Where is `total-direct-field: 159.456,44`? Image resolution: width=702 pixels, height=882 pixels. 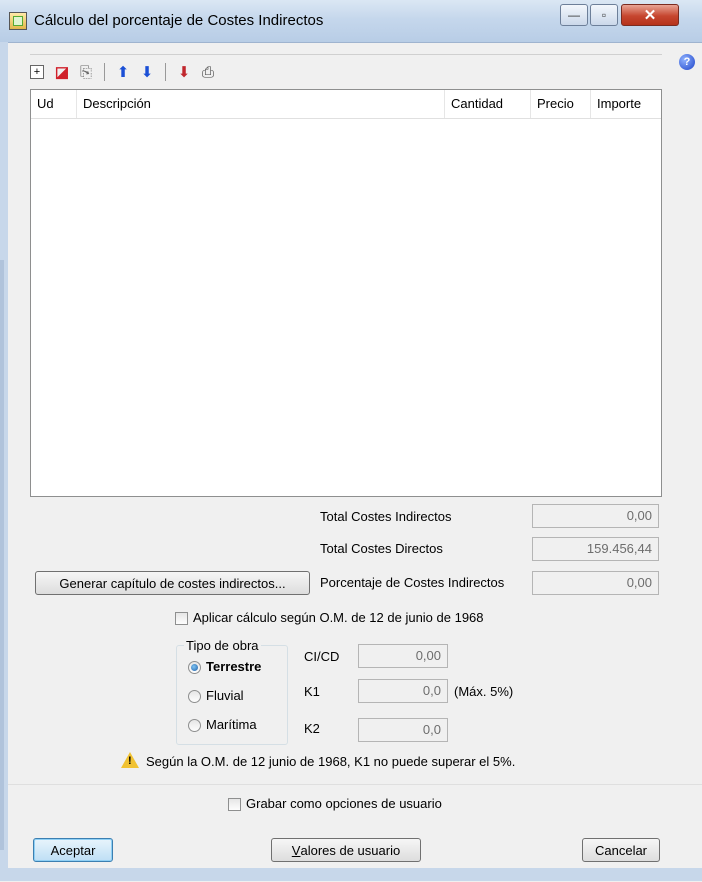 total-direct-field: 159.456,44 is located at coordinates (595, 549).